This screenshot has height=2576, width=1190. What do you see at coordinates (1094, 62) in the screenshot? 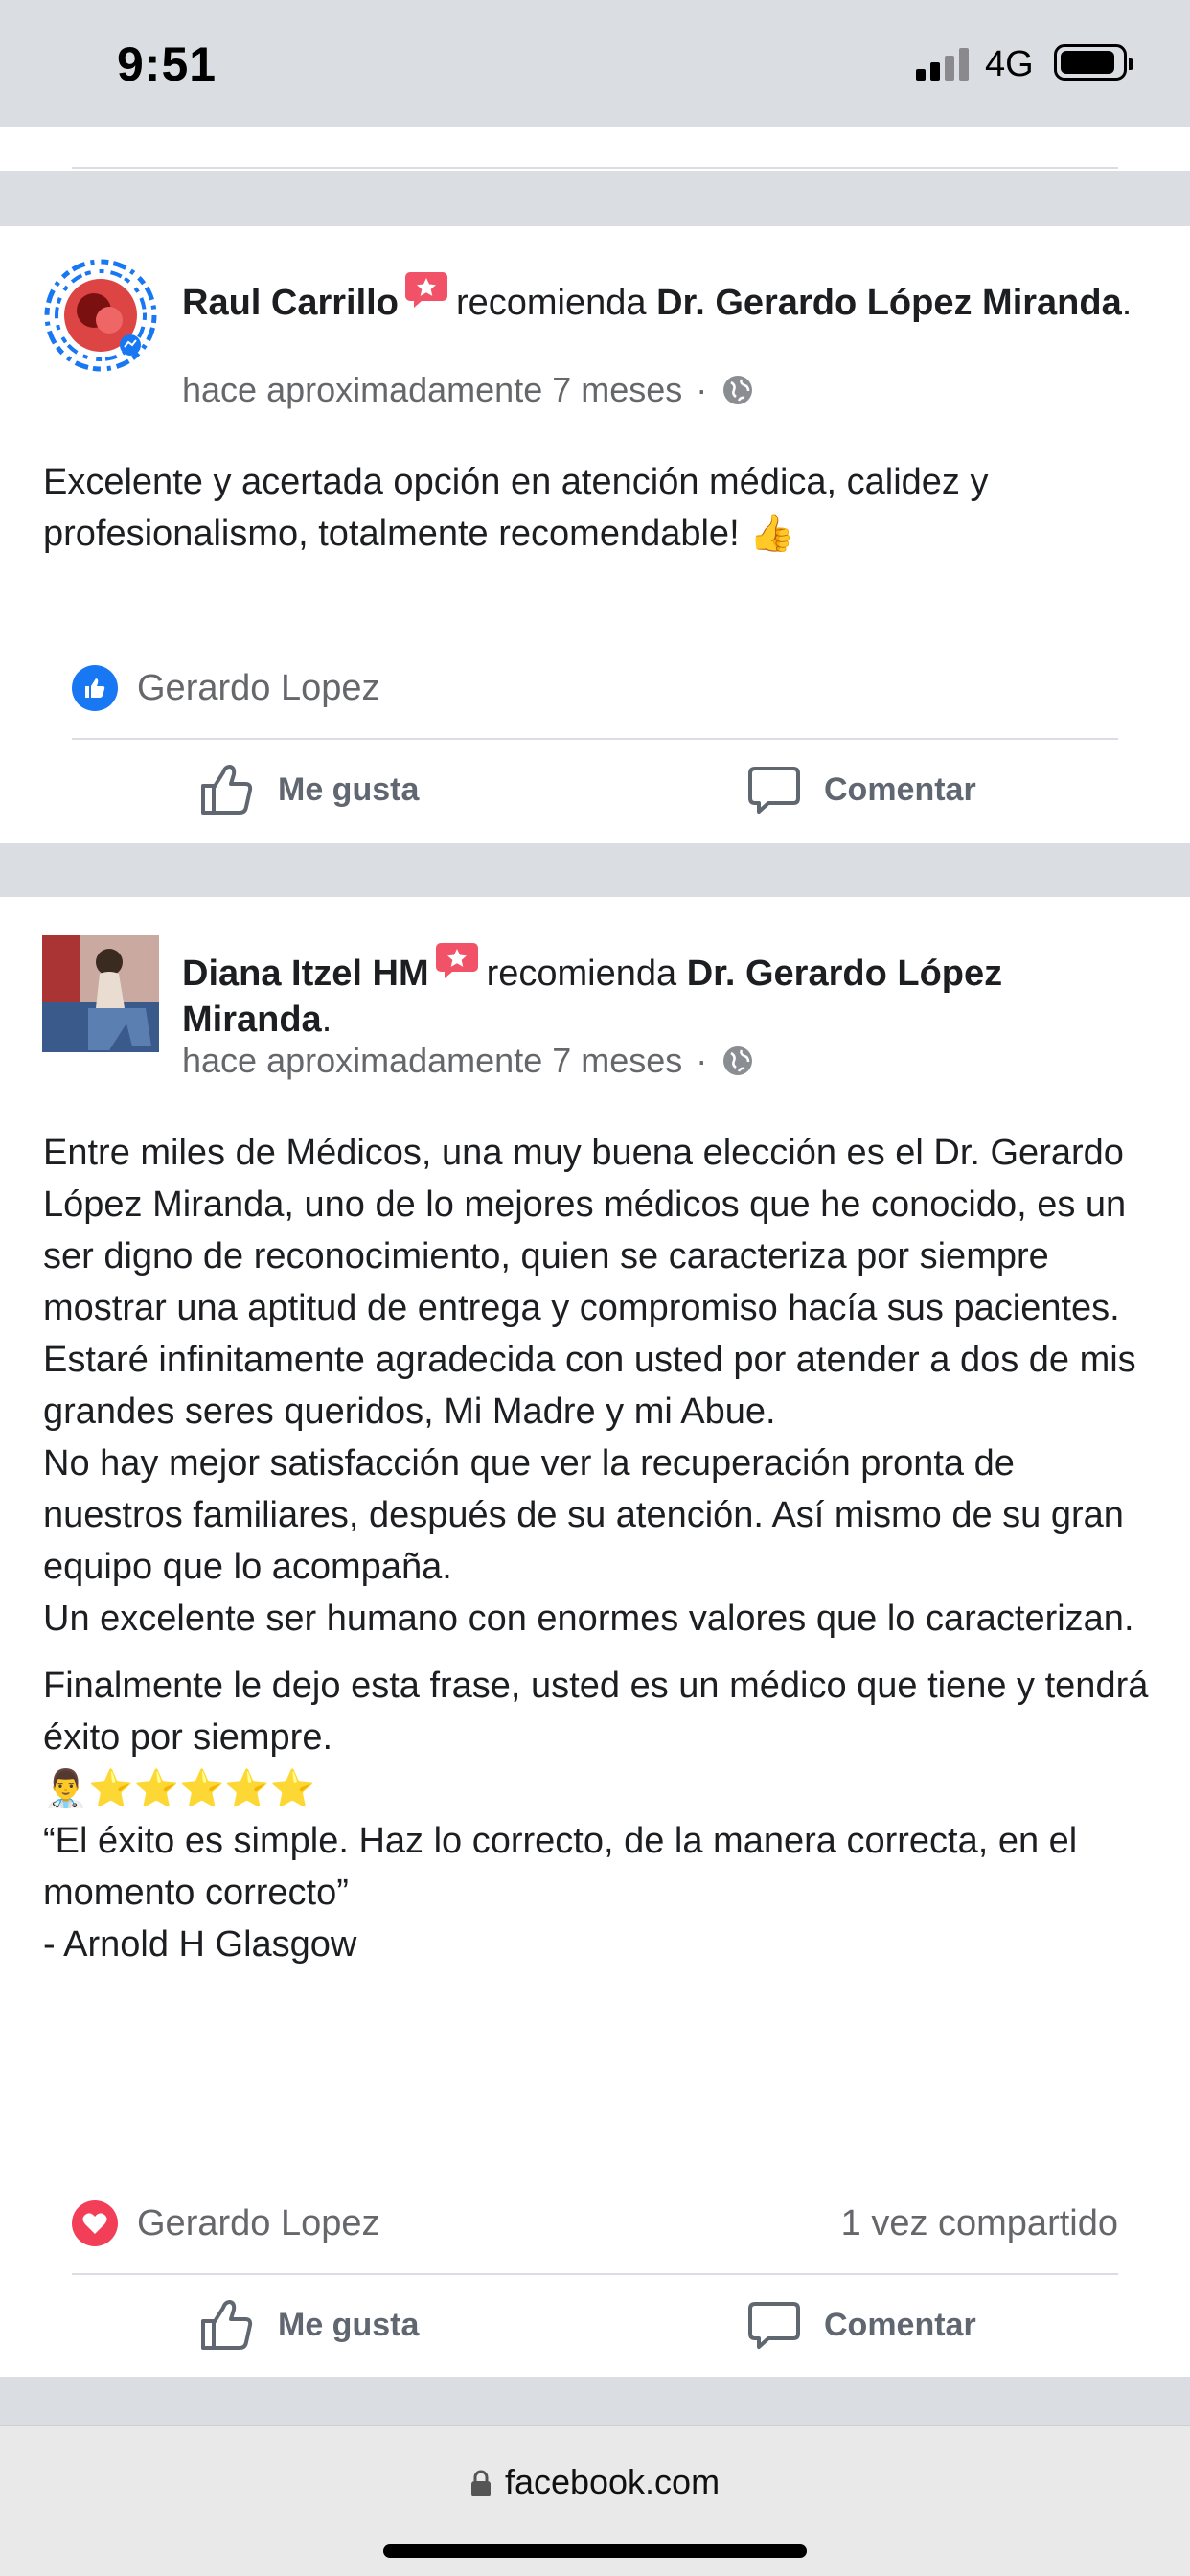
I see `battery-icon` at bounding box center [1094, 62].